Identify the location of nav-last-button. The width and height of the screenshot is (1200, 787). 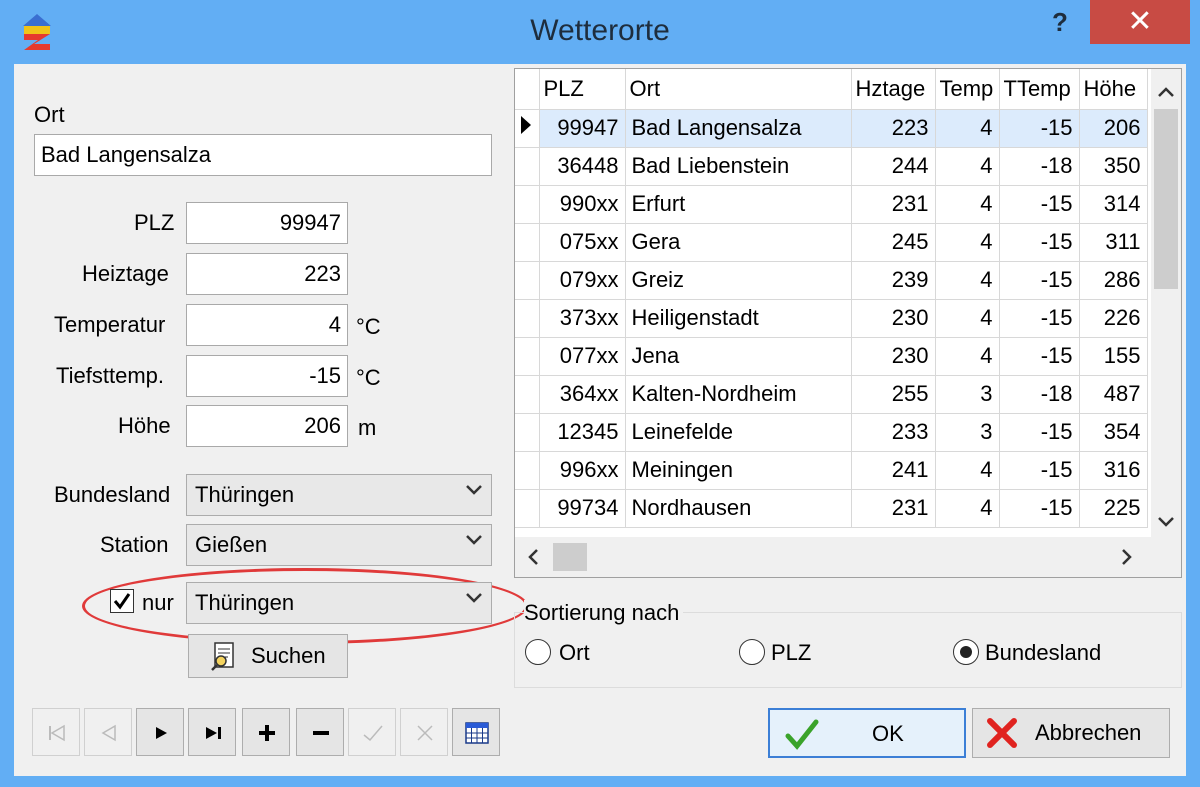
(212, 732).